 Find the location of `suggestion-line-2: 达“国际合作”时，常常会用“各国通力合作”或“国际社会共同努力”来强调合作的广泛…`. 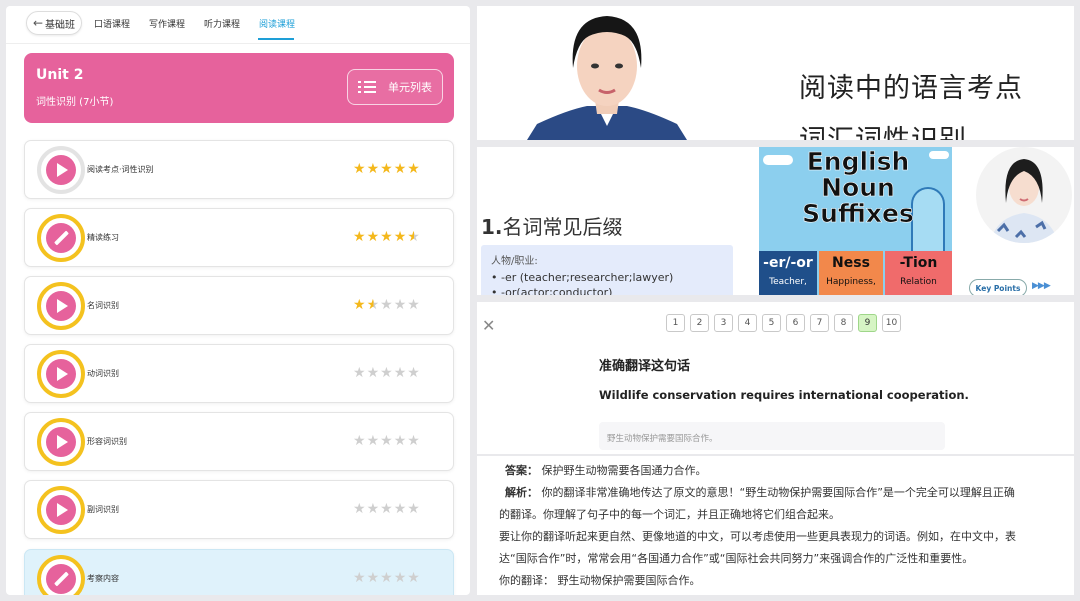

suggestion-line-2: 达“国际合作”时，常常会用“各国通力合作”或“国际社会共同努力”来强调合作的广泛… is located at coordinates (736, 558).